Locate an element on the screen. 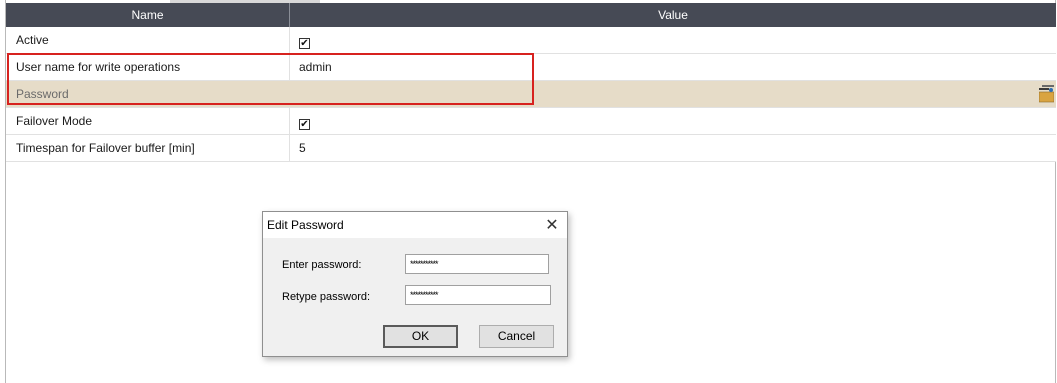  row-label: User name for write operations is located at coordinates (148, 67).